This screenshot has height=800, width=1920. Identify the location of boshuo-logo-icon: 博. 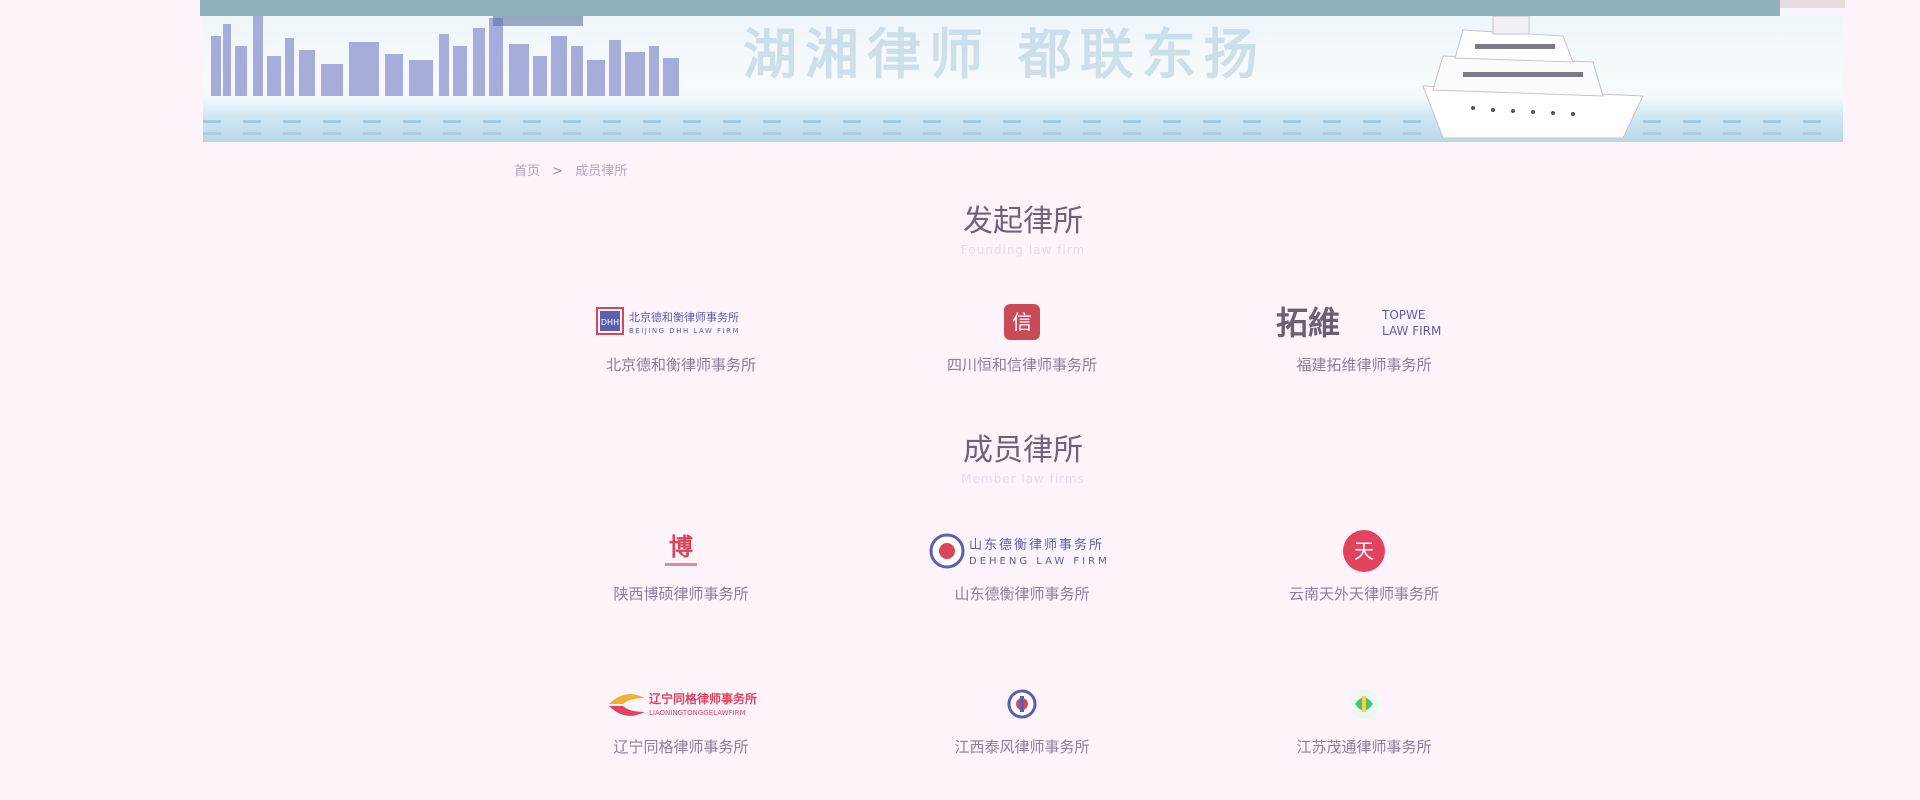
(681, 549).